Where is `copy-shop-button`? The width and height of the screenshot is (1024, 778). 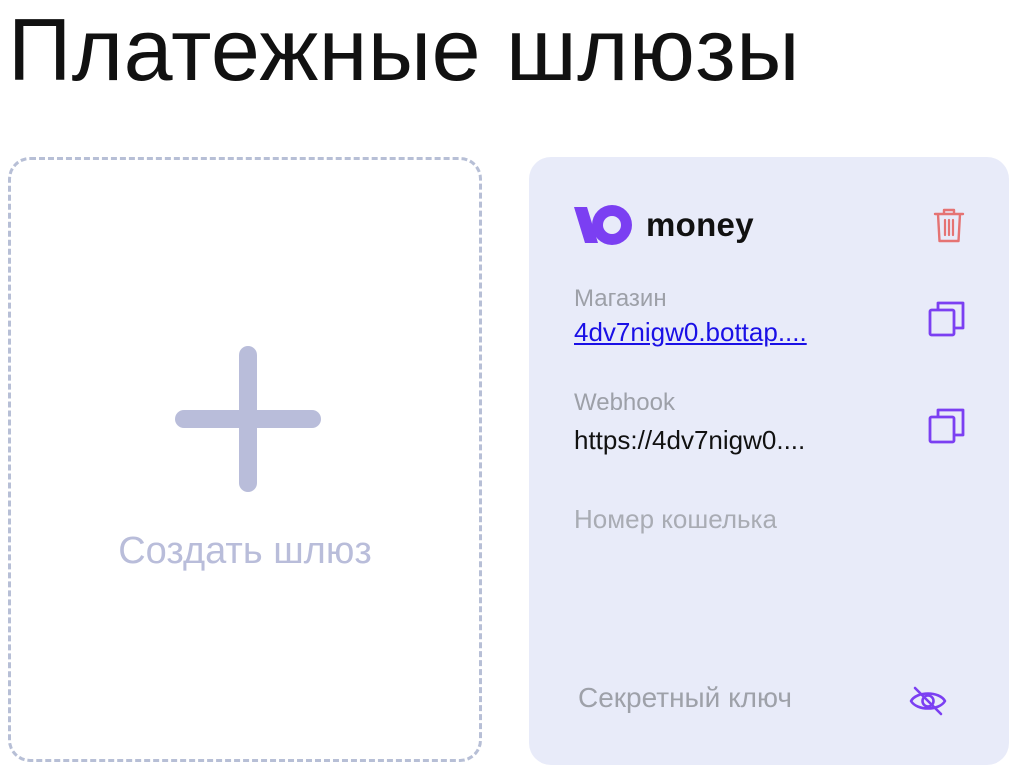 copy-shop-button is located at coordinates (947, 319).